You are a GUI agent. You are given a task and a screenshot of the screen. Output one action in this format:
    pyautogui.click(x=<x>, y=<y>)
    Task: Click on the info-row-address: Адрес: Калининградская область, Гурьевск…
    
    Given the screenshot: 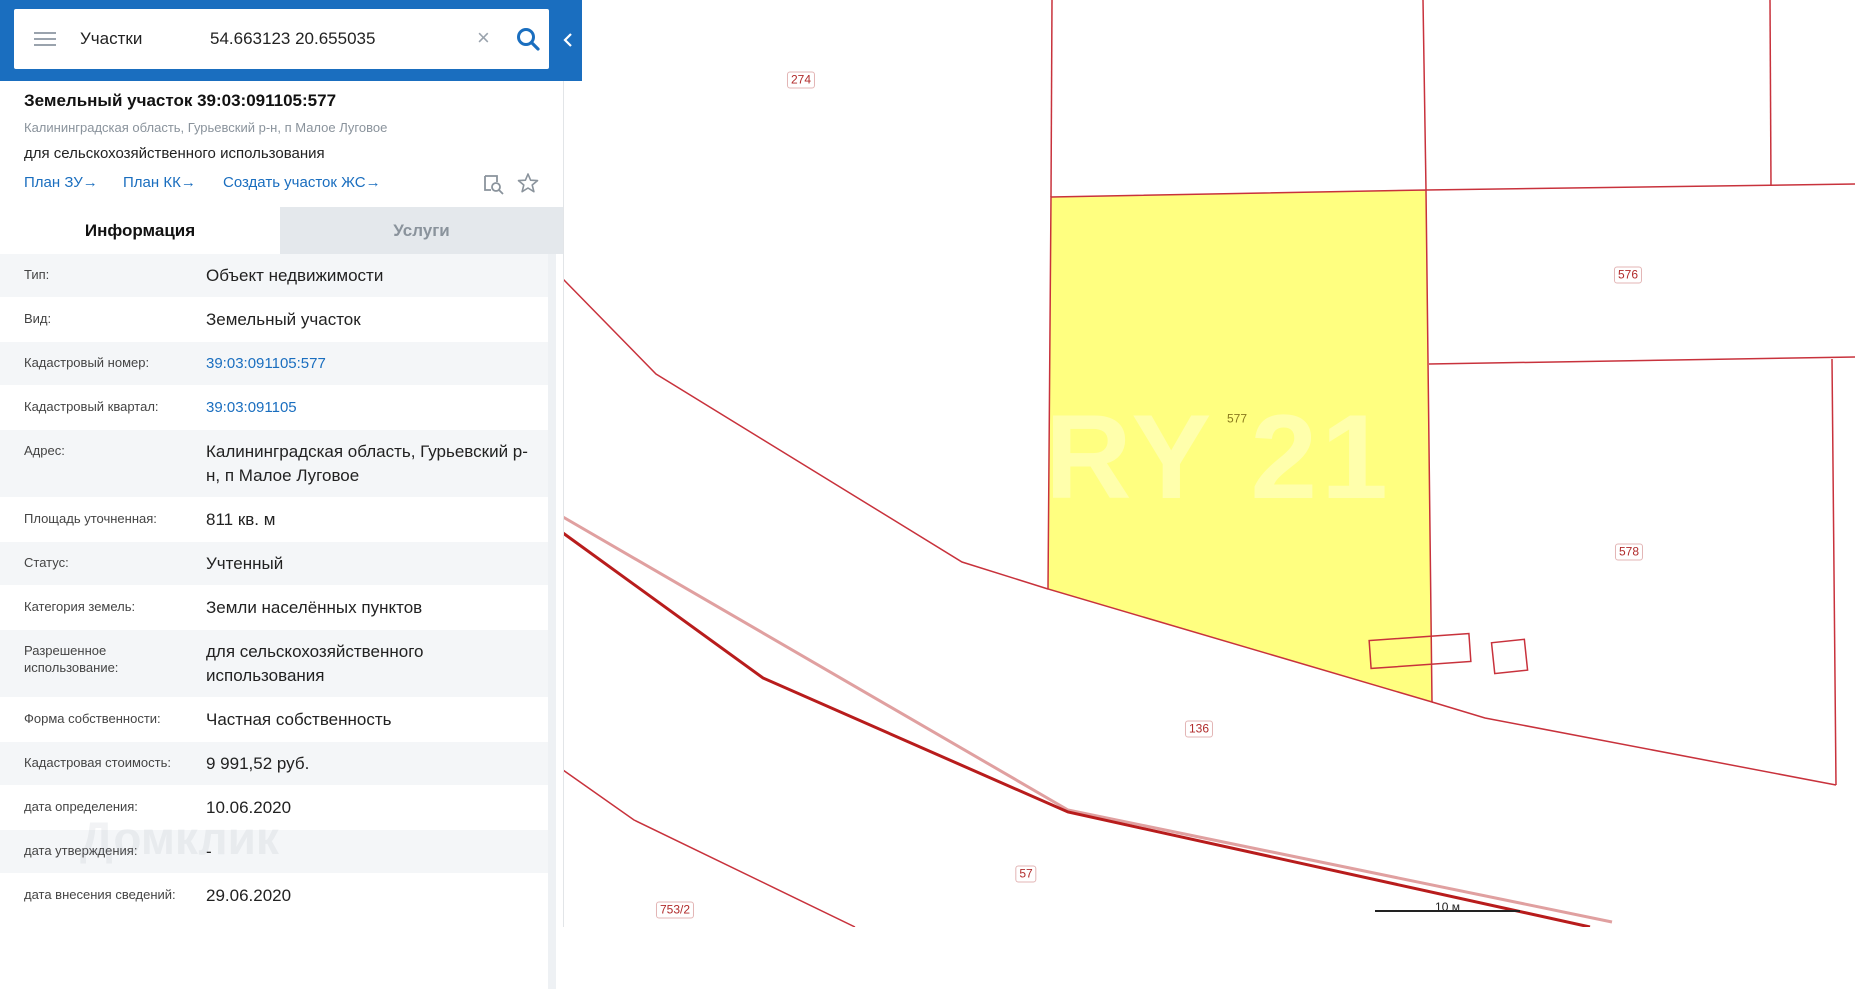 What is the action you would take?
    pyautogui.click(x=274, y=464)
    